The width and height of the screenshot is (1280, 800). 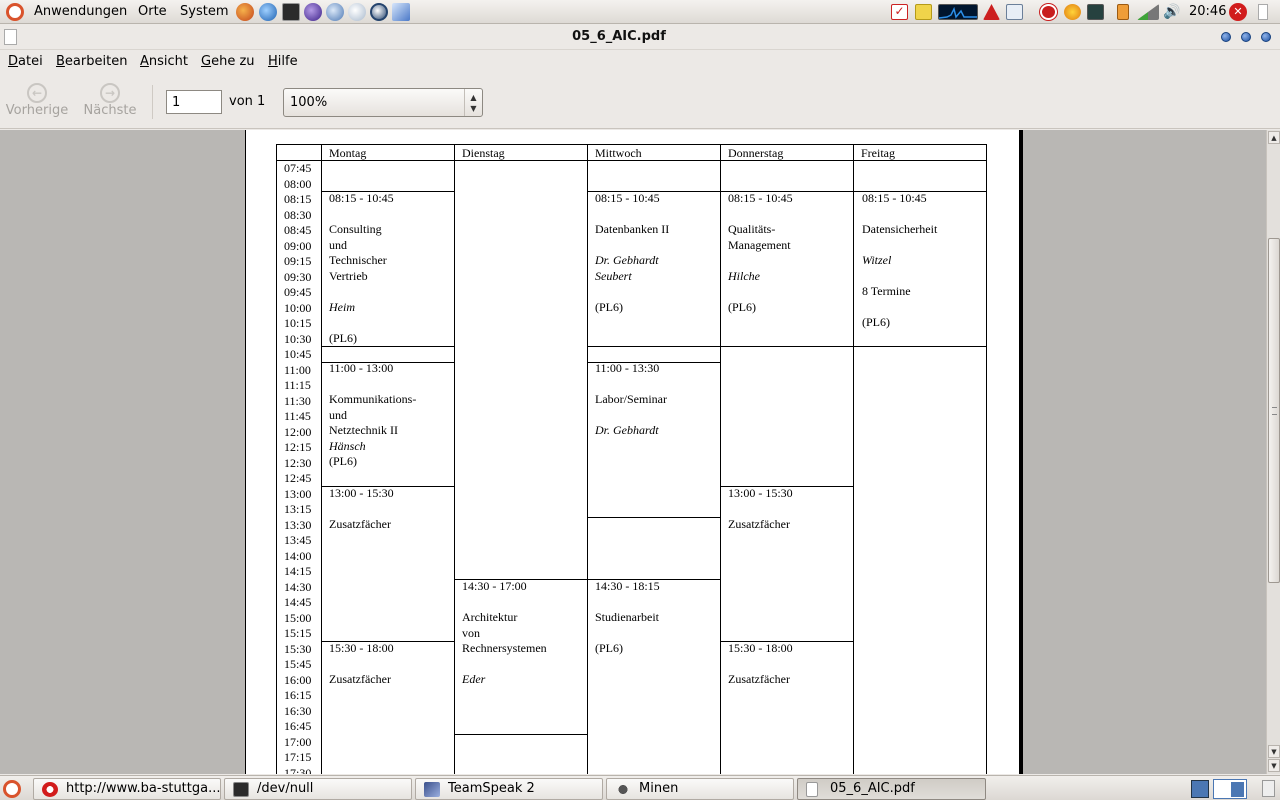 What do you see at coordinates (298, 245) in the screenshot?
I see `time-label: 09:00` at bounding box center [298, 245].